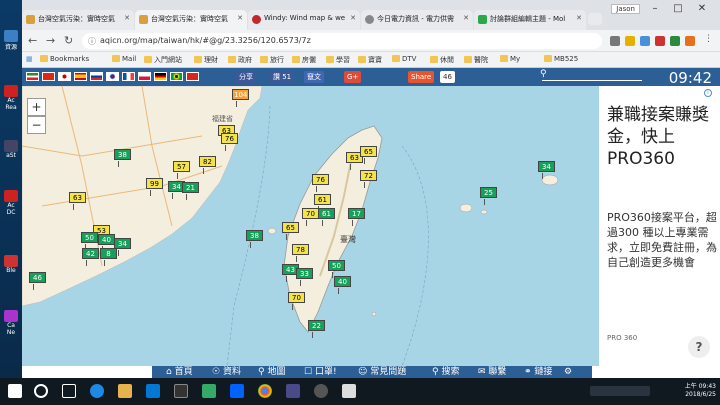 The width and height of the screenshot is (720, 405). Describe the element at coordinates (11, 149) in the screenshot. I see `desktop-icon: aSt` at that location.